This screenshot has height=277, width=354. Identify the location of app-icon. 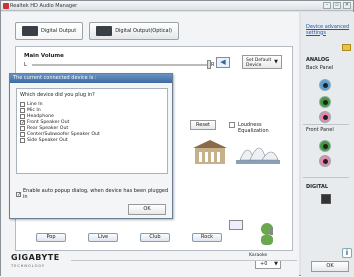
(6, 6).